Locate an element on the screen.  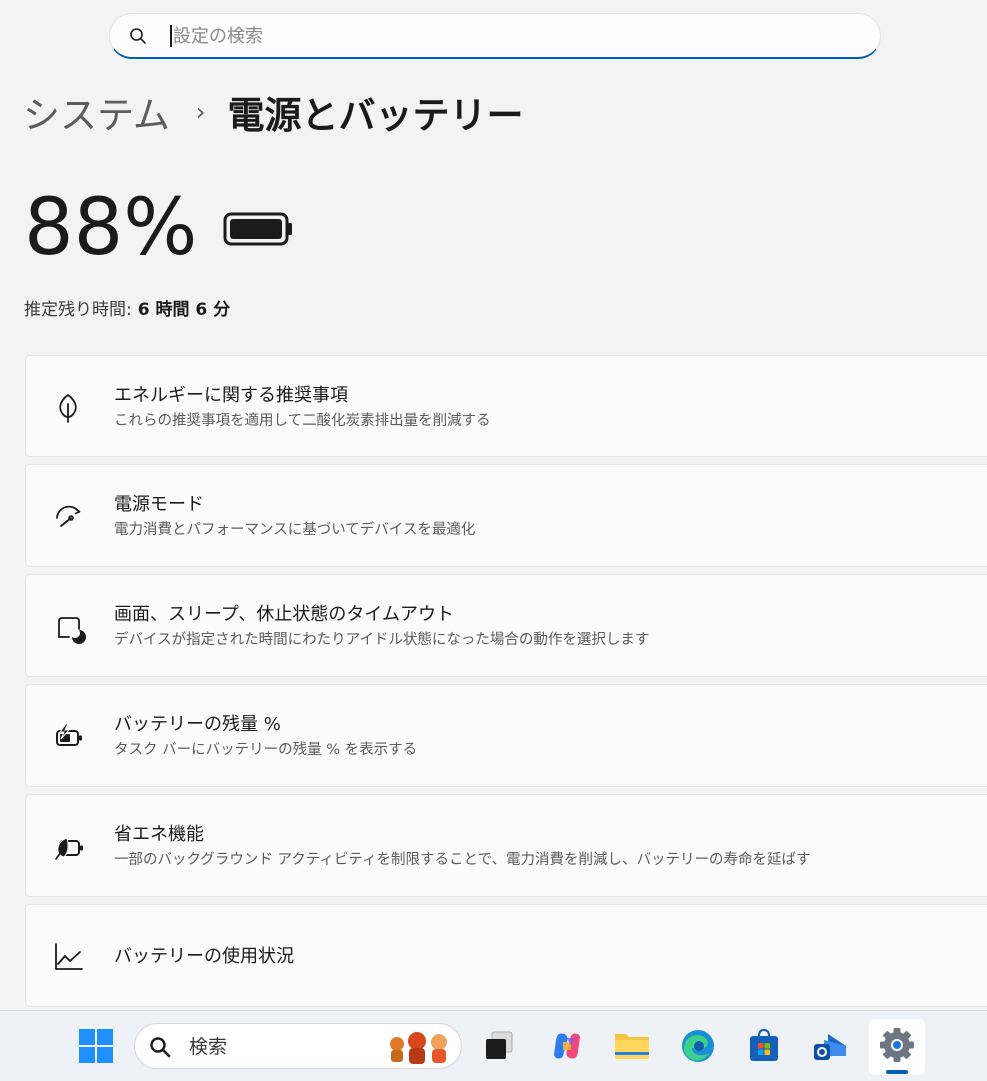
task-view-icon is located at coordinates (499, 1045).